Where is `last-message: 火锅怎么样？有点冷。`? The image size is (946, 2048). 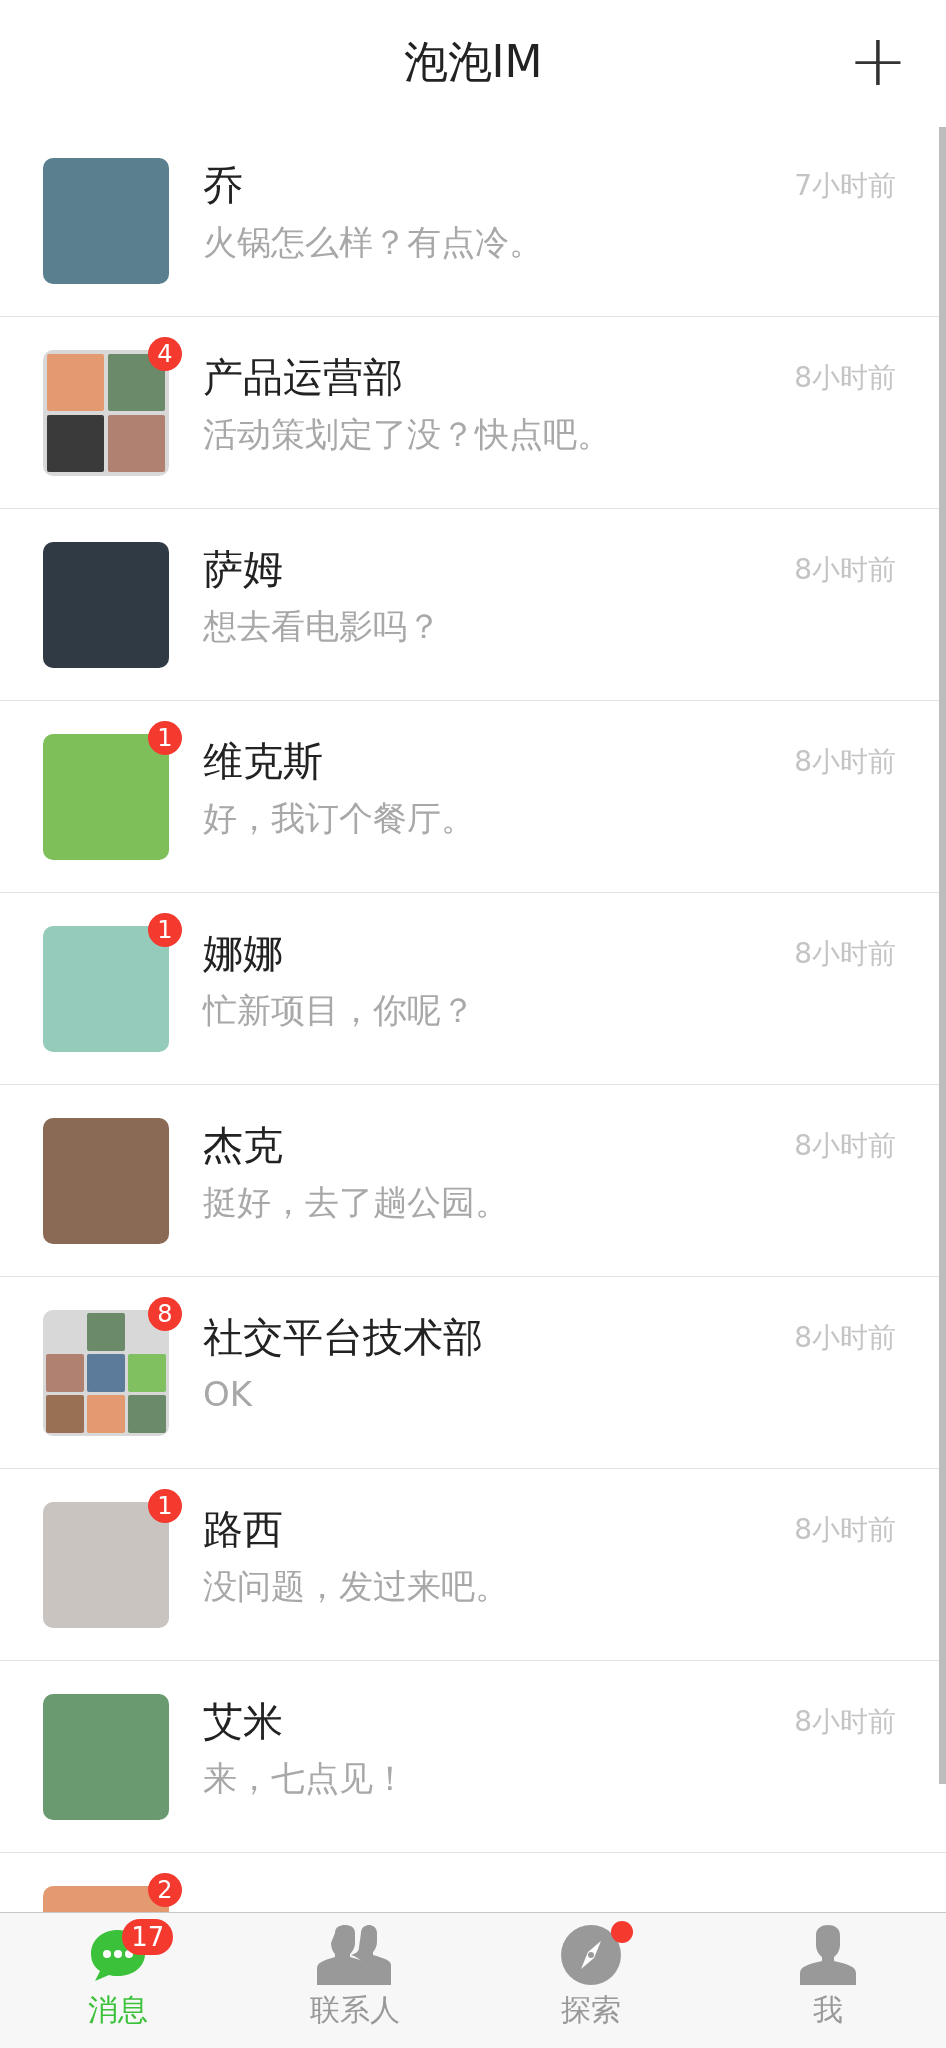 last-message: 火锅怎么样？有点冷。 is located at coordinates (373, 242).